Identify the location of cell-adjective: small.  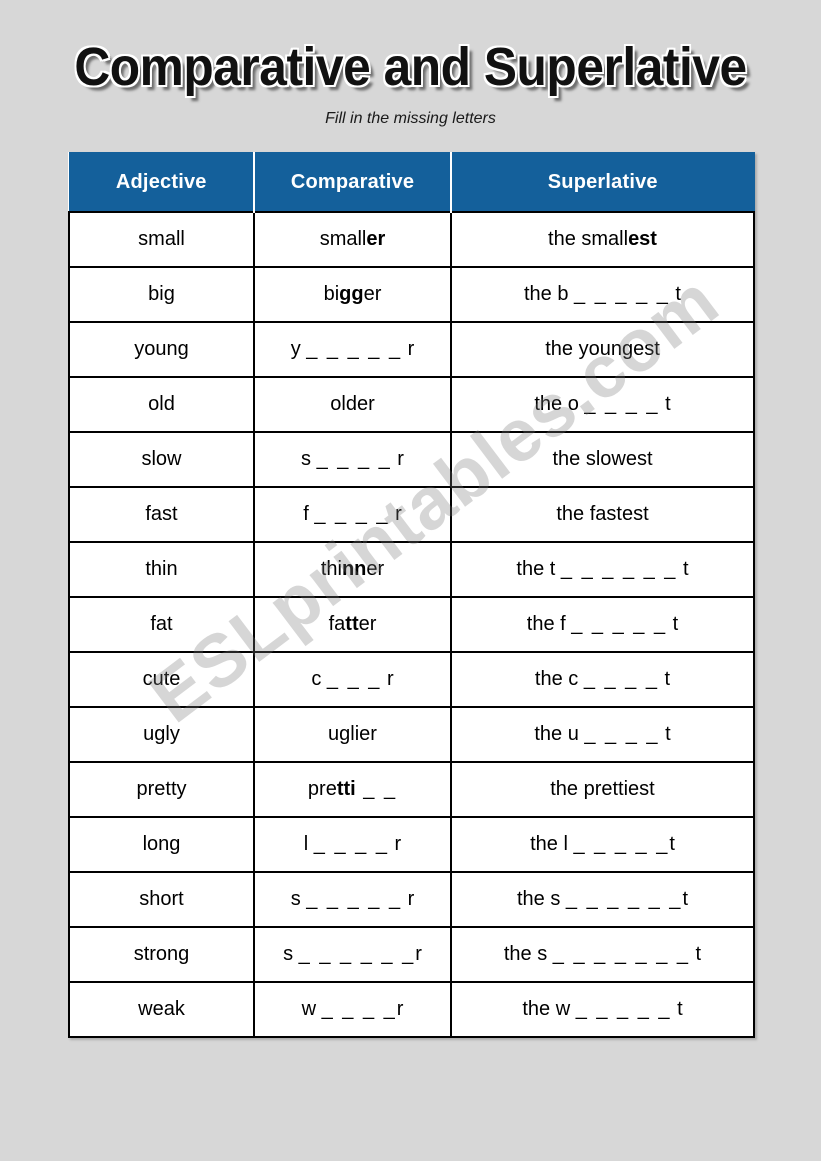
(161, 239).